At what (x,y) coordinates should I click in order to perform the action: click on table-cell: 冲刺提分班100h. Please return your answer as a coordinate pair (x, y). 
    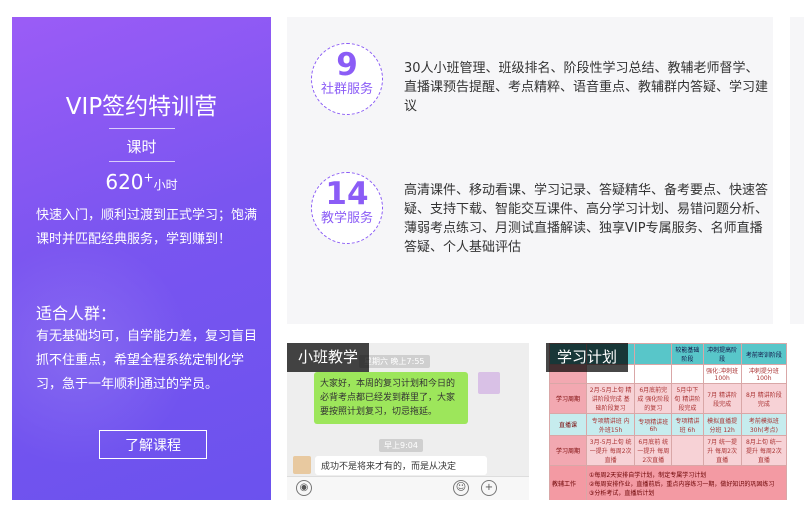
    Looking at the image, I should click on (764, 374).